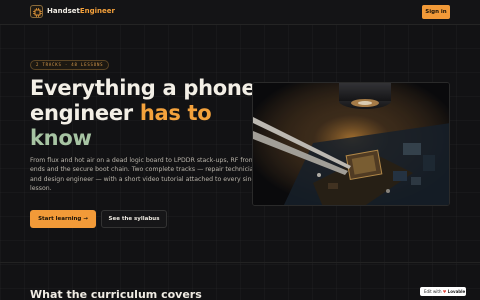 The height and width of the screenshot is (300, 480). What do you see at coordinates (175, 113) in the screenshot?
I see `headline-highlight: has to` at bounding box center [175, 113].